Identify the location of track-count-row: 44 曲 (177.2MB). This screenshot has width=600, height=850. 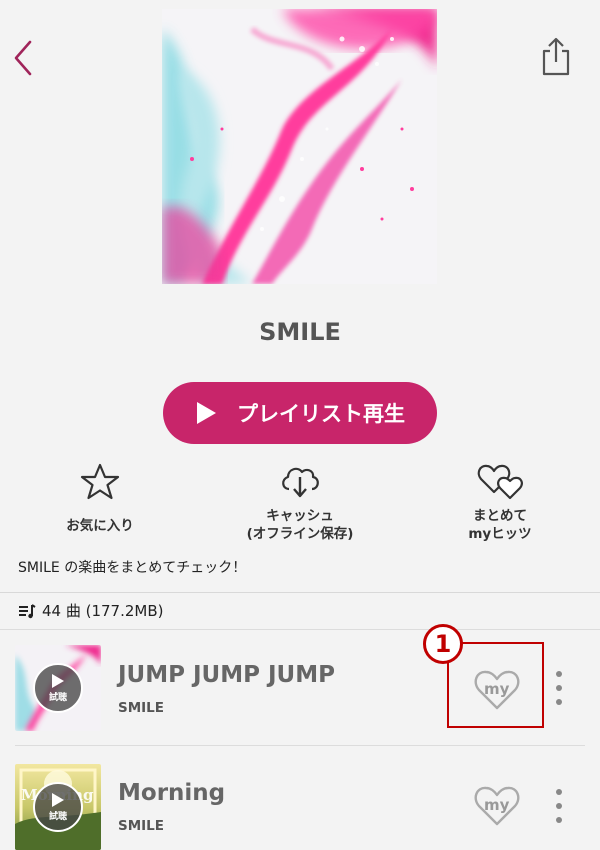
(91, 610).